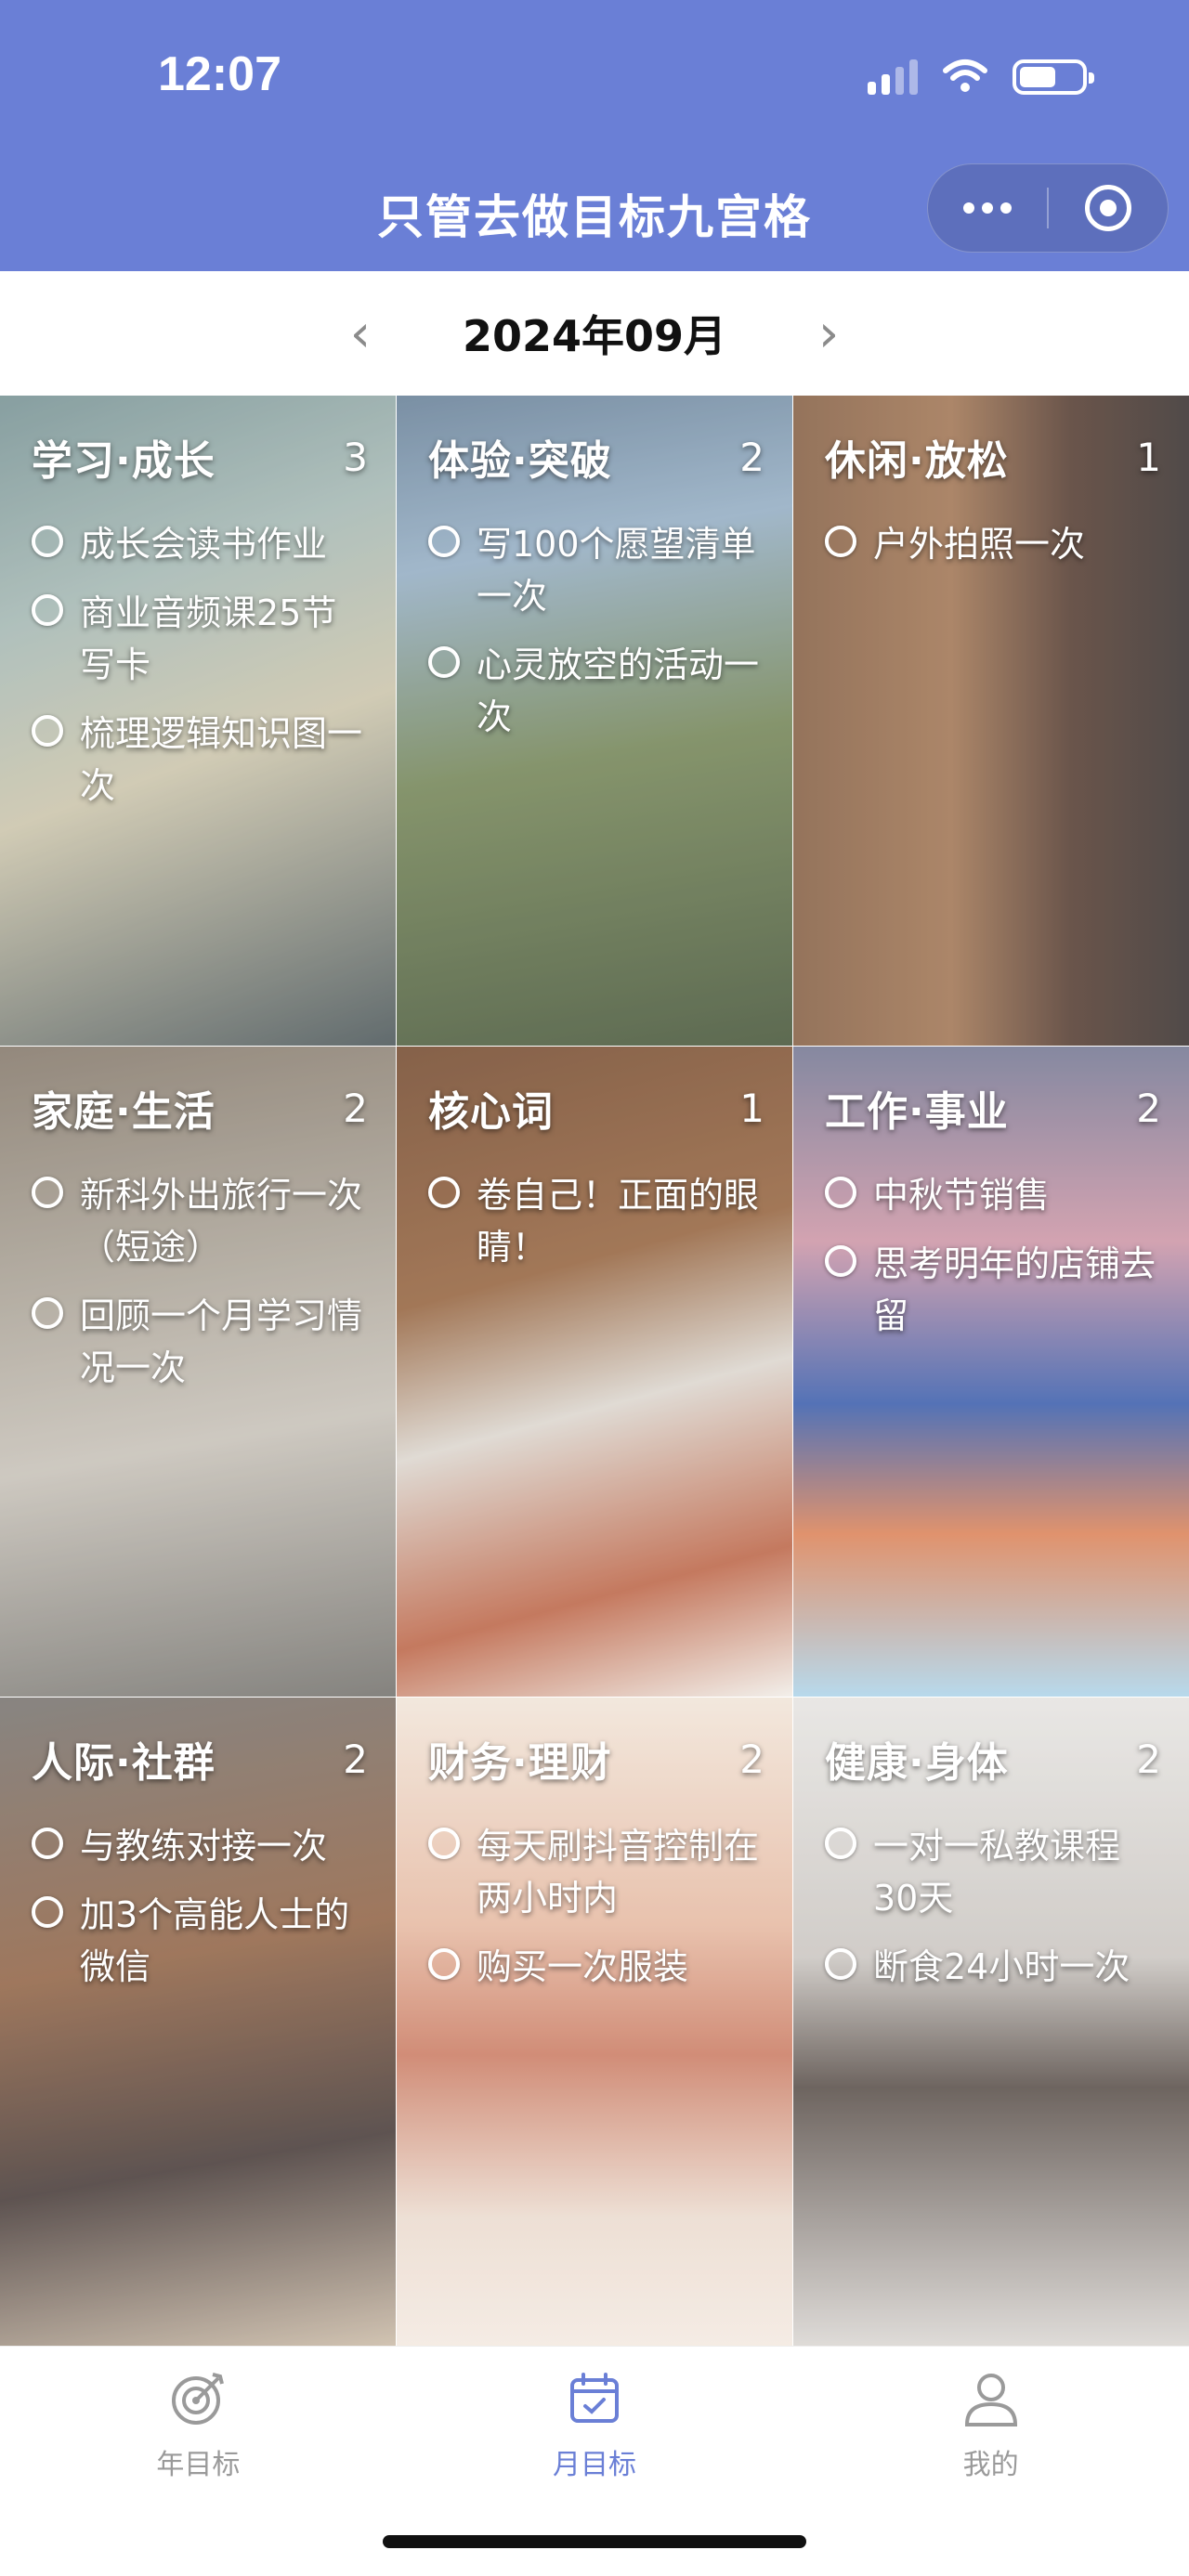  I want to click on goal-list: 中秋节销售思考明年的店铺去留, so click(994, 1264).